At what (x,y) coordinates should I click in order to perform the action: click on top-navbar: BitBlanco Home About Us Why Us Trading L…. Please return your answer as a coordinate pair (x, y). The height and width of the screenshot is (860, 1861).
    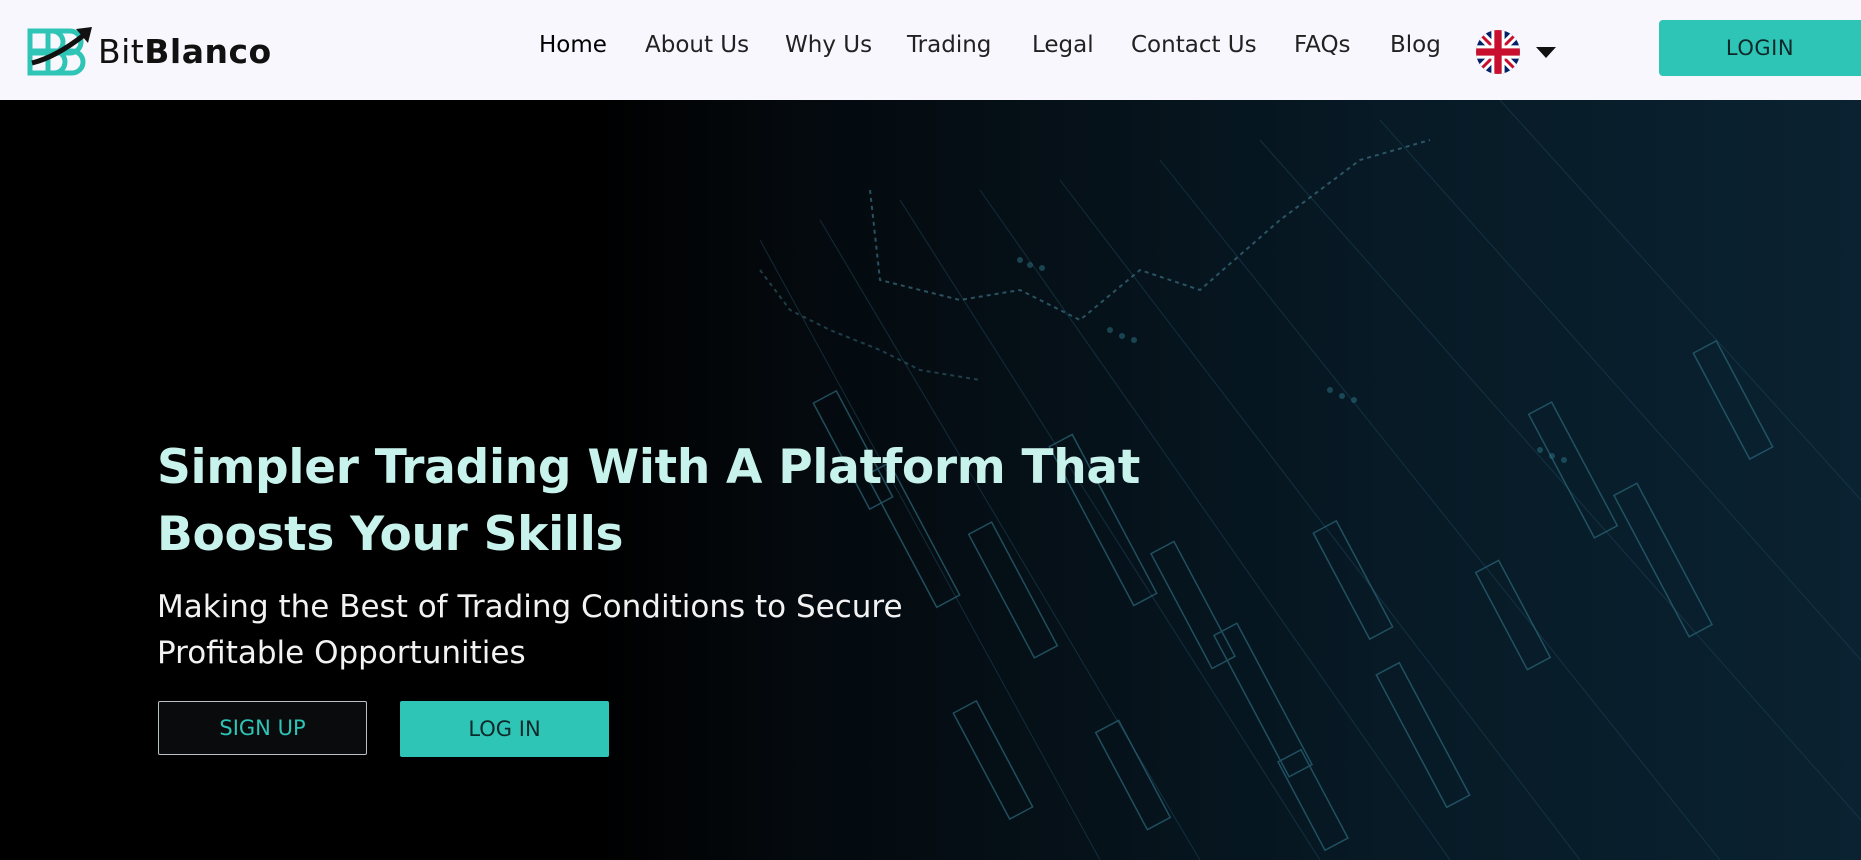
    Looking at the image, I should click on (930, 50).